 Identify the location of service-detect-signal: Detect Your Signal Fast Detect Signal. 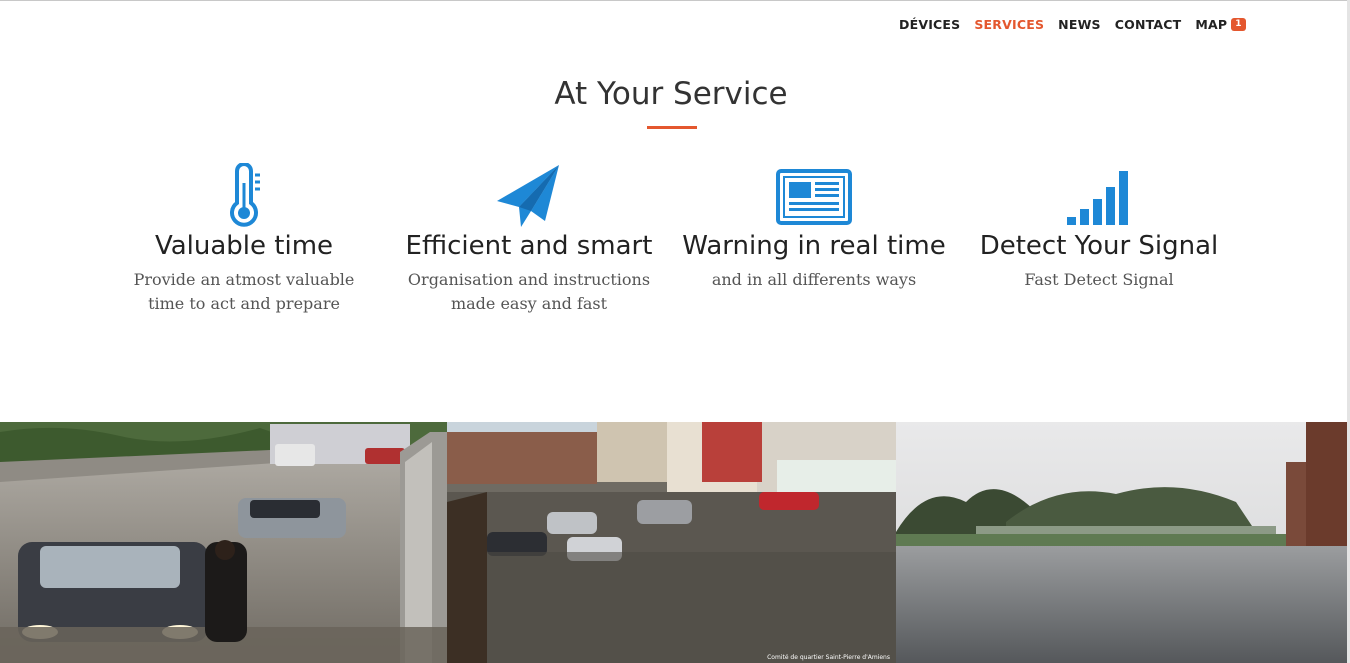
(1099, 227).